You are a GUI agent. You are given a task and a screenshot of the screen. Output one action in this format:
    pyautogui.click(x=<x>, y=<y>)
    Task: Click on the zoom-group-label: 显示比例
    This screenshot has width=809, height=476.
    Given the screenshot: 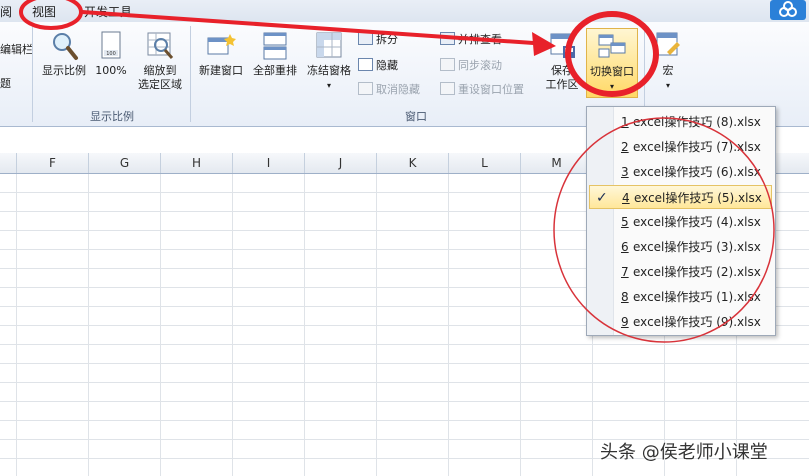 What is the action you would take?
    pyautogui.click(x=112, y=116)
    